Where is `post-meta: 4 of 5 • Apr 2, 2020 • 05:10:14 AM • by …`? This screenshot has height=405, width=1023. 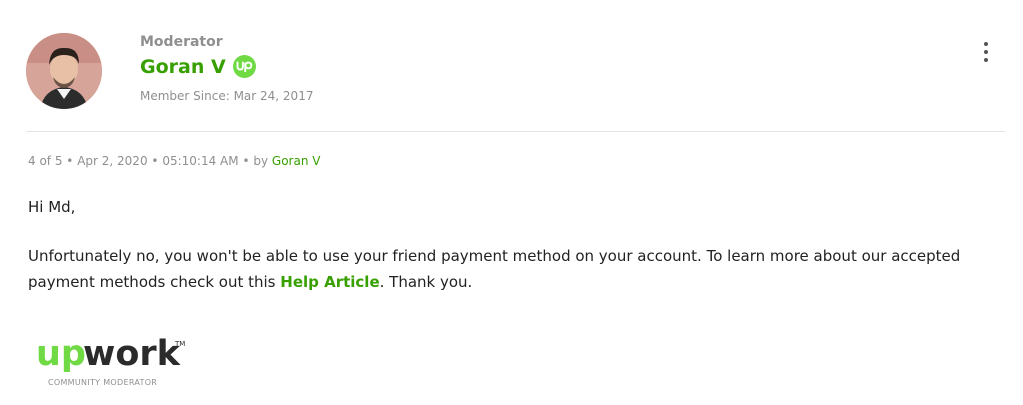
post-meta: 4 of 5 • Apr 2, 2020 • 05:10:14 AM • by … is located at coordinates (174, 161).